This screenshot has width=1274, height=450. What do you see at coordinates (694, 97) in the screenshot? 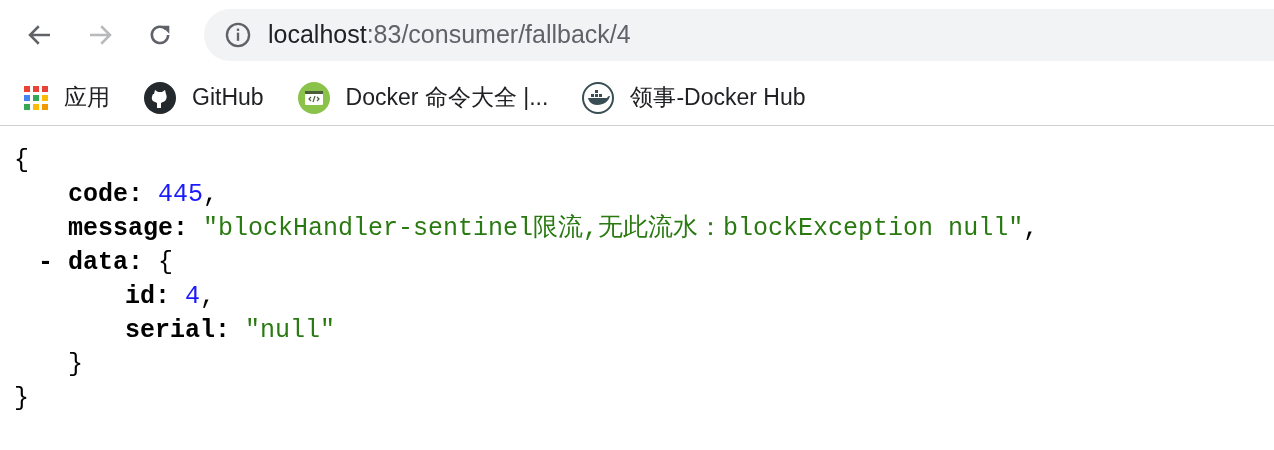
I see `bookmark: 领事-Docker Hub` at bounding box center [694, 97].